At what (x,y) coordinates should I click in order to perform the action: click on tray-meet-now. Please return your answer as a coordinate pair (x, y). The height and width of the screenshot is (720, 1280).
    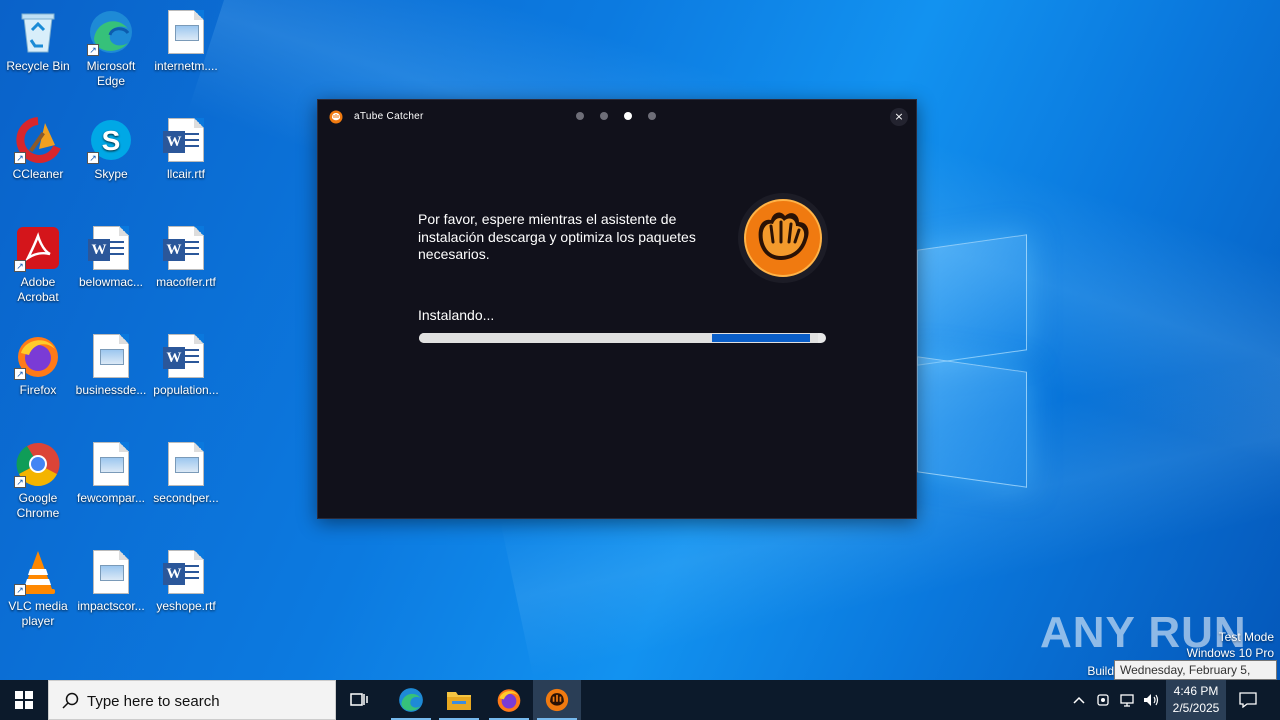
    Looking at the image, I should click on (1103, 700).